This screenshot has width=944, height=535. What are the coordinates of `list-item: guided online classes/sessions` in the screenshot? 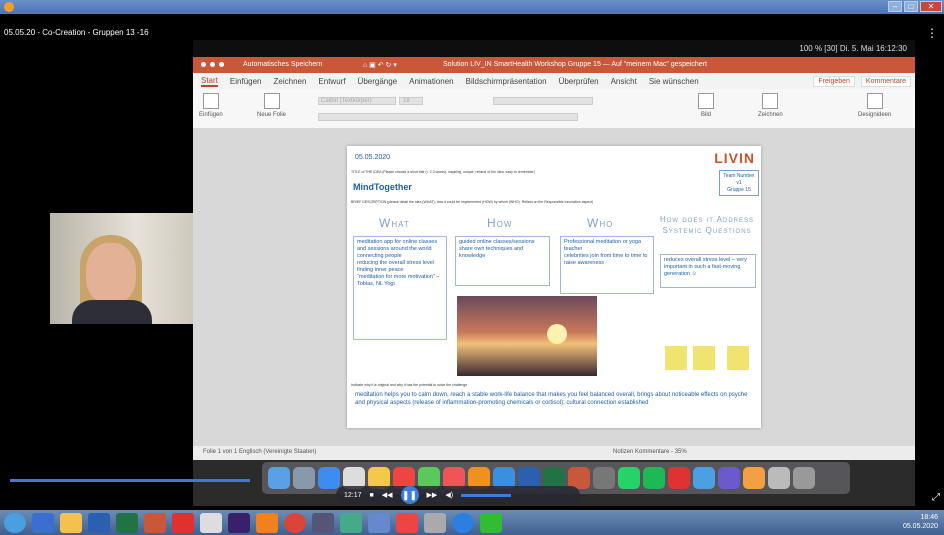 It's located at (497, 242).